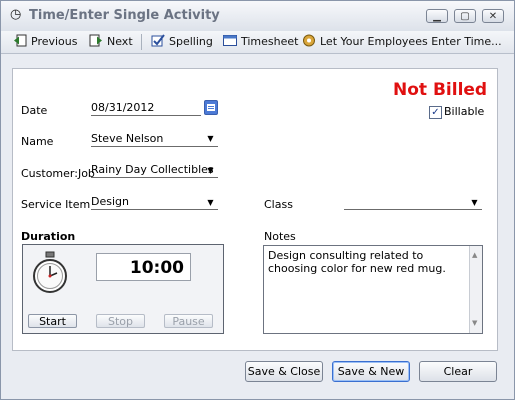  I want to click on service-item-label: Service Item, so click(56, 204).